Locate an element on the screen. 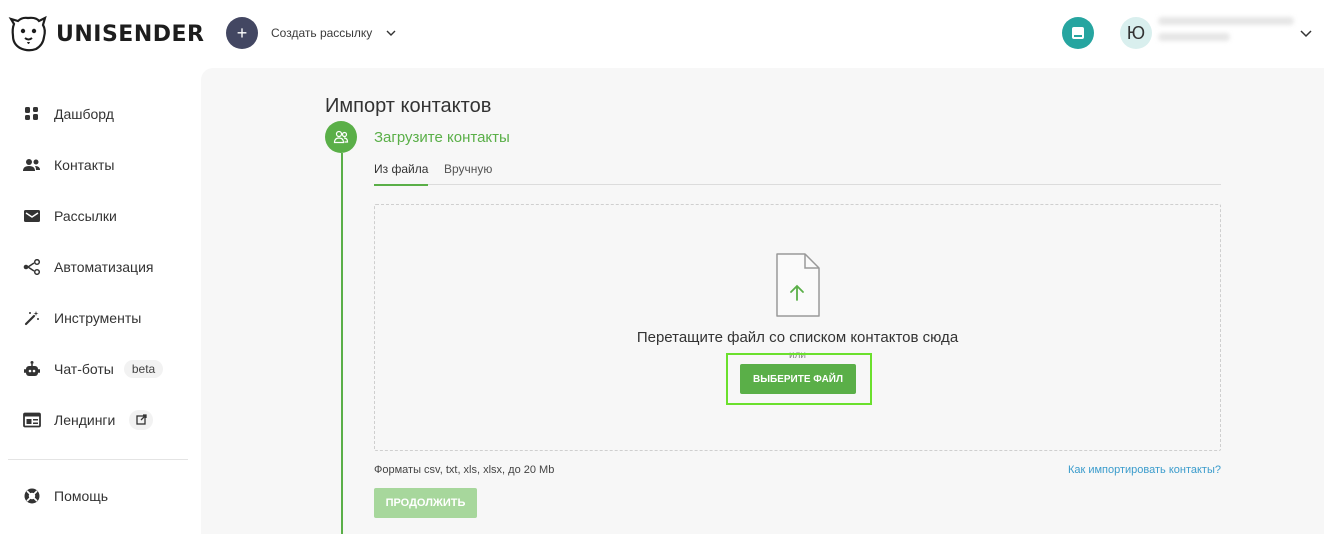 The width and height of the screenshot is (1324, 534). choose-file-highlight: ВЫБЕРИТЕ ФАЙЛ is located at coordinates (799, 379).